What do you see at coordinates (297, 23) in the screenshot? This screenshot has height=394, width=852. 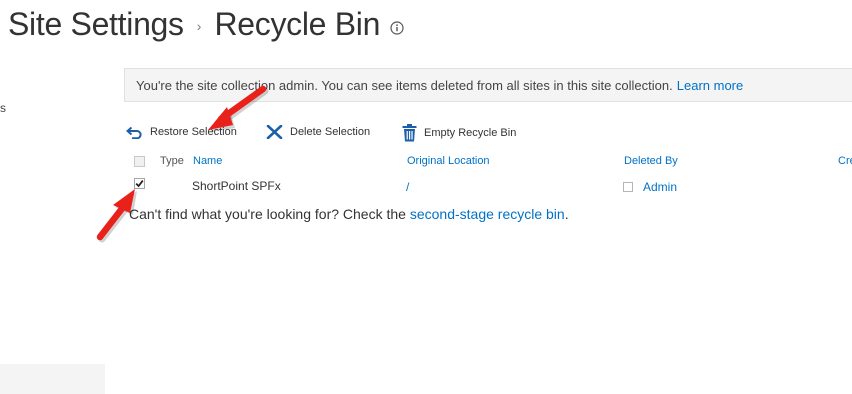 I see `page-title: Recycle Bin` at bounding box center [297, 23].